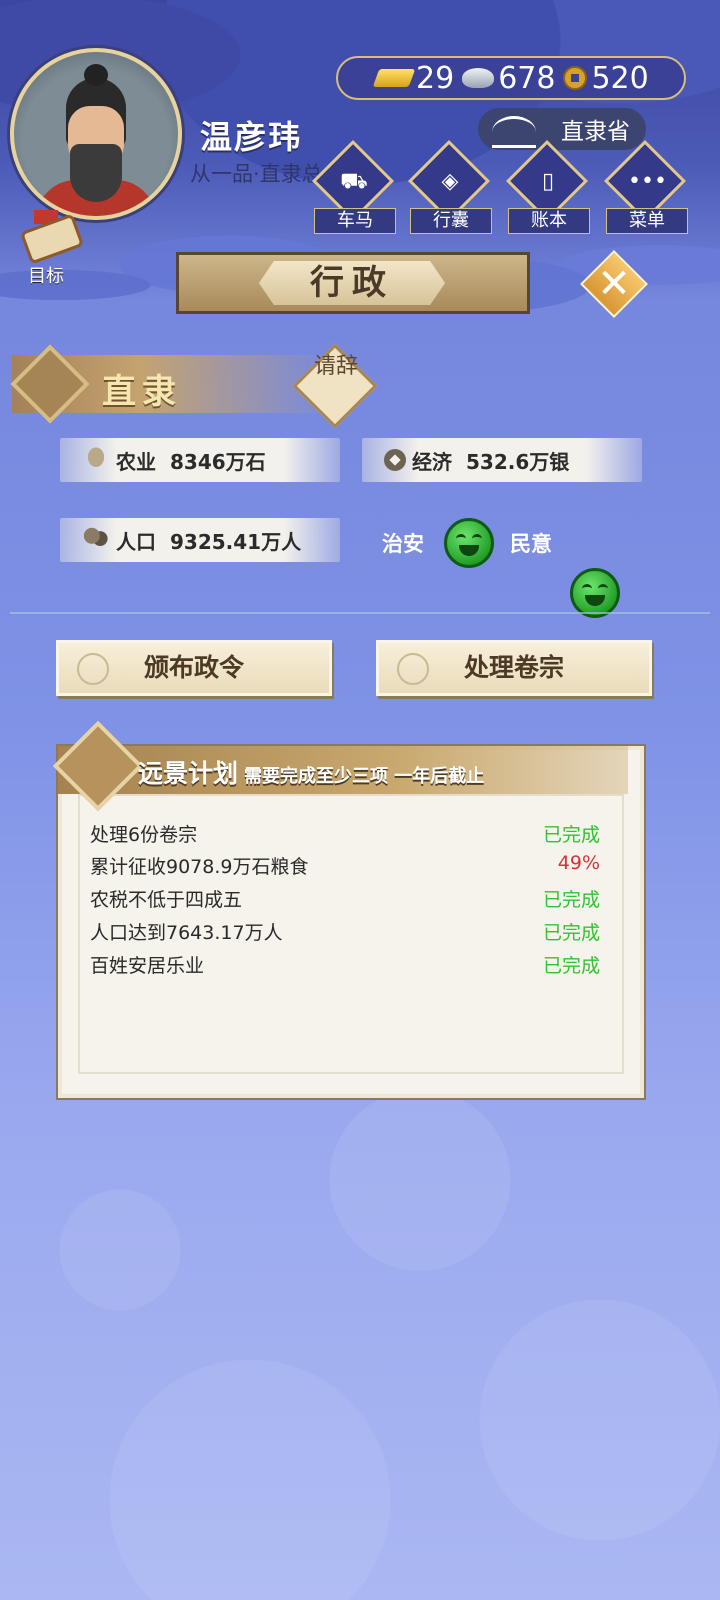 This screenshot has width=720, height=1600. I want to click on goal-label: 目标, so click(46, 276).